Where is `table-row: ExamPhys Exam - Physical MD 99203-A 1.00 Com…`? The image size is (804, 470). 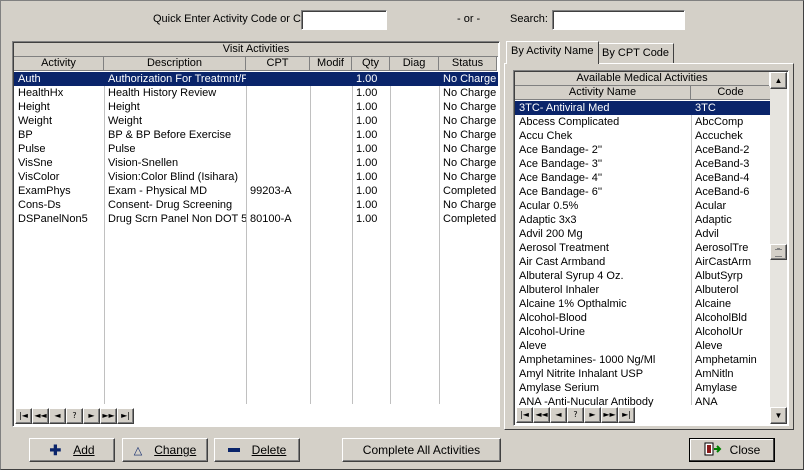
table-row: ExamPhys Exam - Physical MD 99203-A 1.00 Com… is located at coordinates (256, 191).